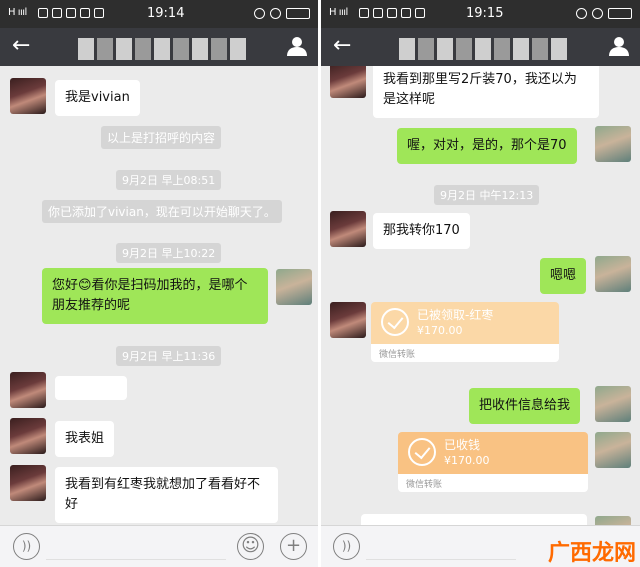  What do you see at coordinates (462, 445) in the screenshot?
I see `transfer-status: 已收钱` at bounding box center [462, 445].